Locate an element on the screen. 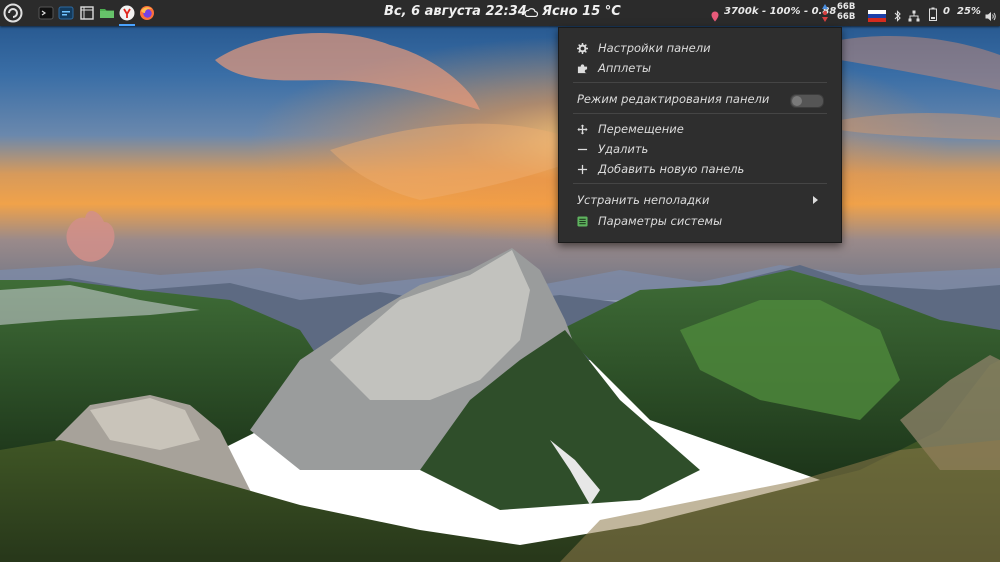 The width and height of the screenshot is (1000, 562). cpu-status-text: 3700k - 100% - 0.88 is located at coordinates (780, 11).